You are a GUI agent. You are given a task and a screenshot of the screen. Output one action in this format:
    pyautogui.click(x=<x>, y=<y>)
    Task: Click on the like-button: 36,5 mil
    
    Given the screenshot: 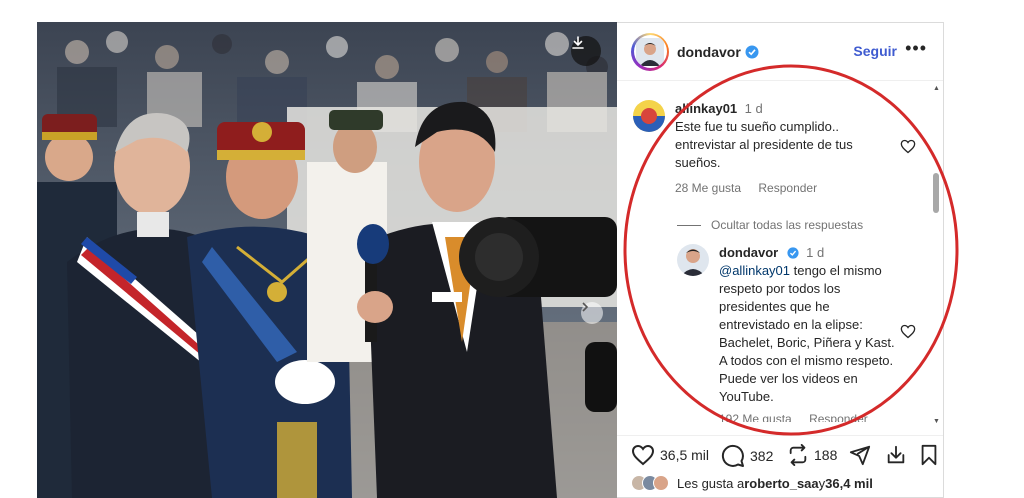 What is the action you would take?
    pyautogui.click(x=670, y=455)
    